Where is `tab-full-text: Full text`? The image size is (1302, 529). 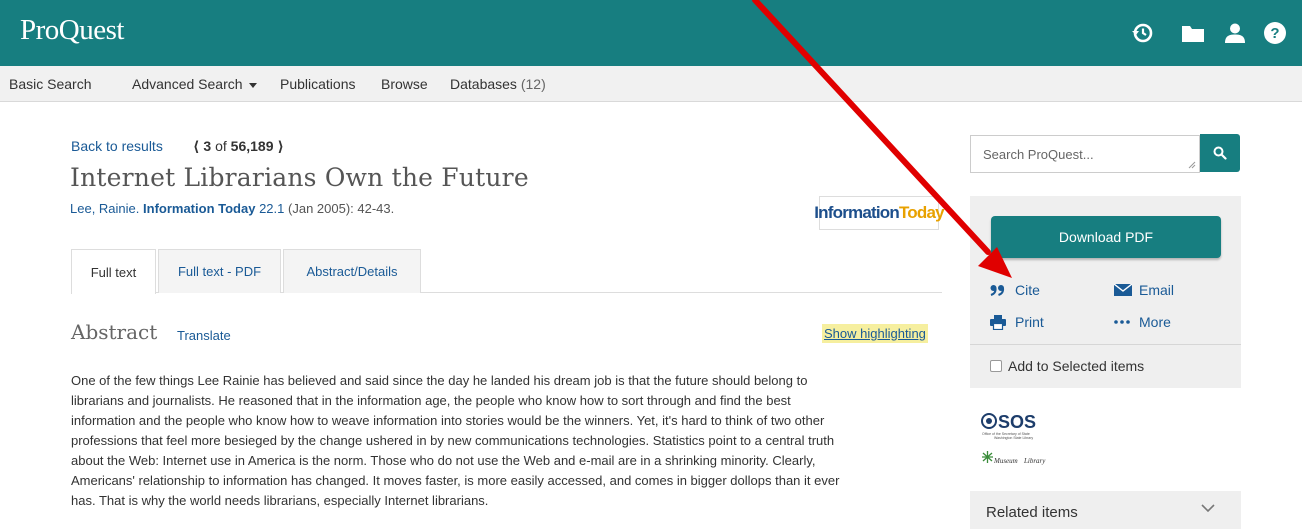
tab-full-text: Full text is located at coordinates (113, 271).